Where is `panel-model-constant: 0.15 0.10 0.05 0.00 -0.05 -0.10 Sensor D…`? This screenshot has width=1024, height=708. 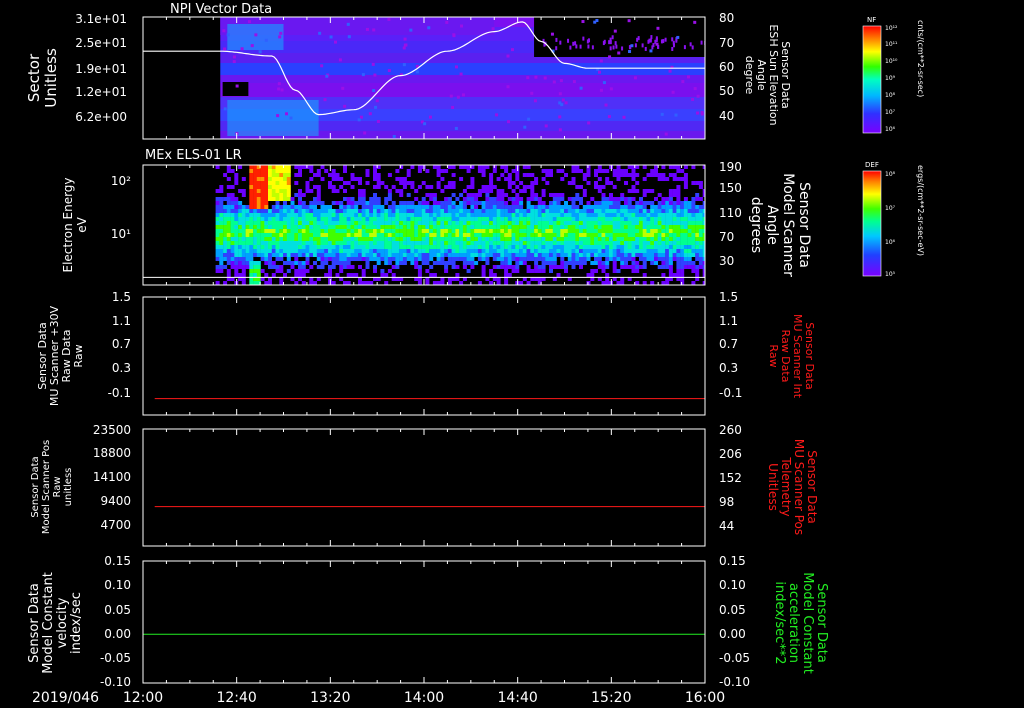
panel-model-constant: 0.15 0.10 0.05 0.00 -0.05 -0.10 Sensor D… is located at coordinates (428, 621).